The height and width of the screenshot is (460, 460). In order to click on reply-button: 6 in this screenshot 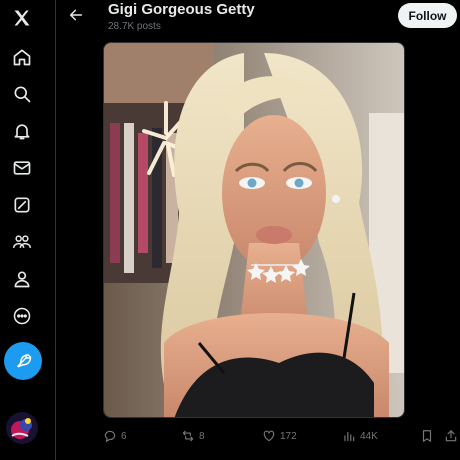, I will do `click(115, 436)`.